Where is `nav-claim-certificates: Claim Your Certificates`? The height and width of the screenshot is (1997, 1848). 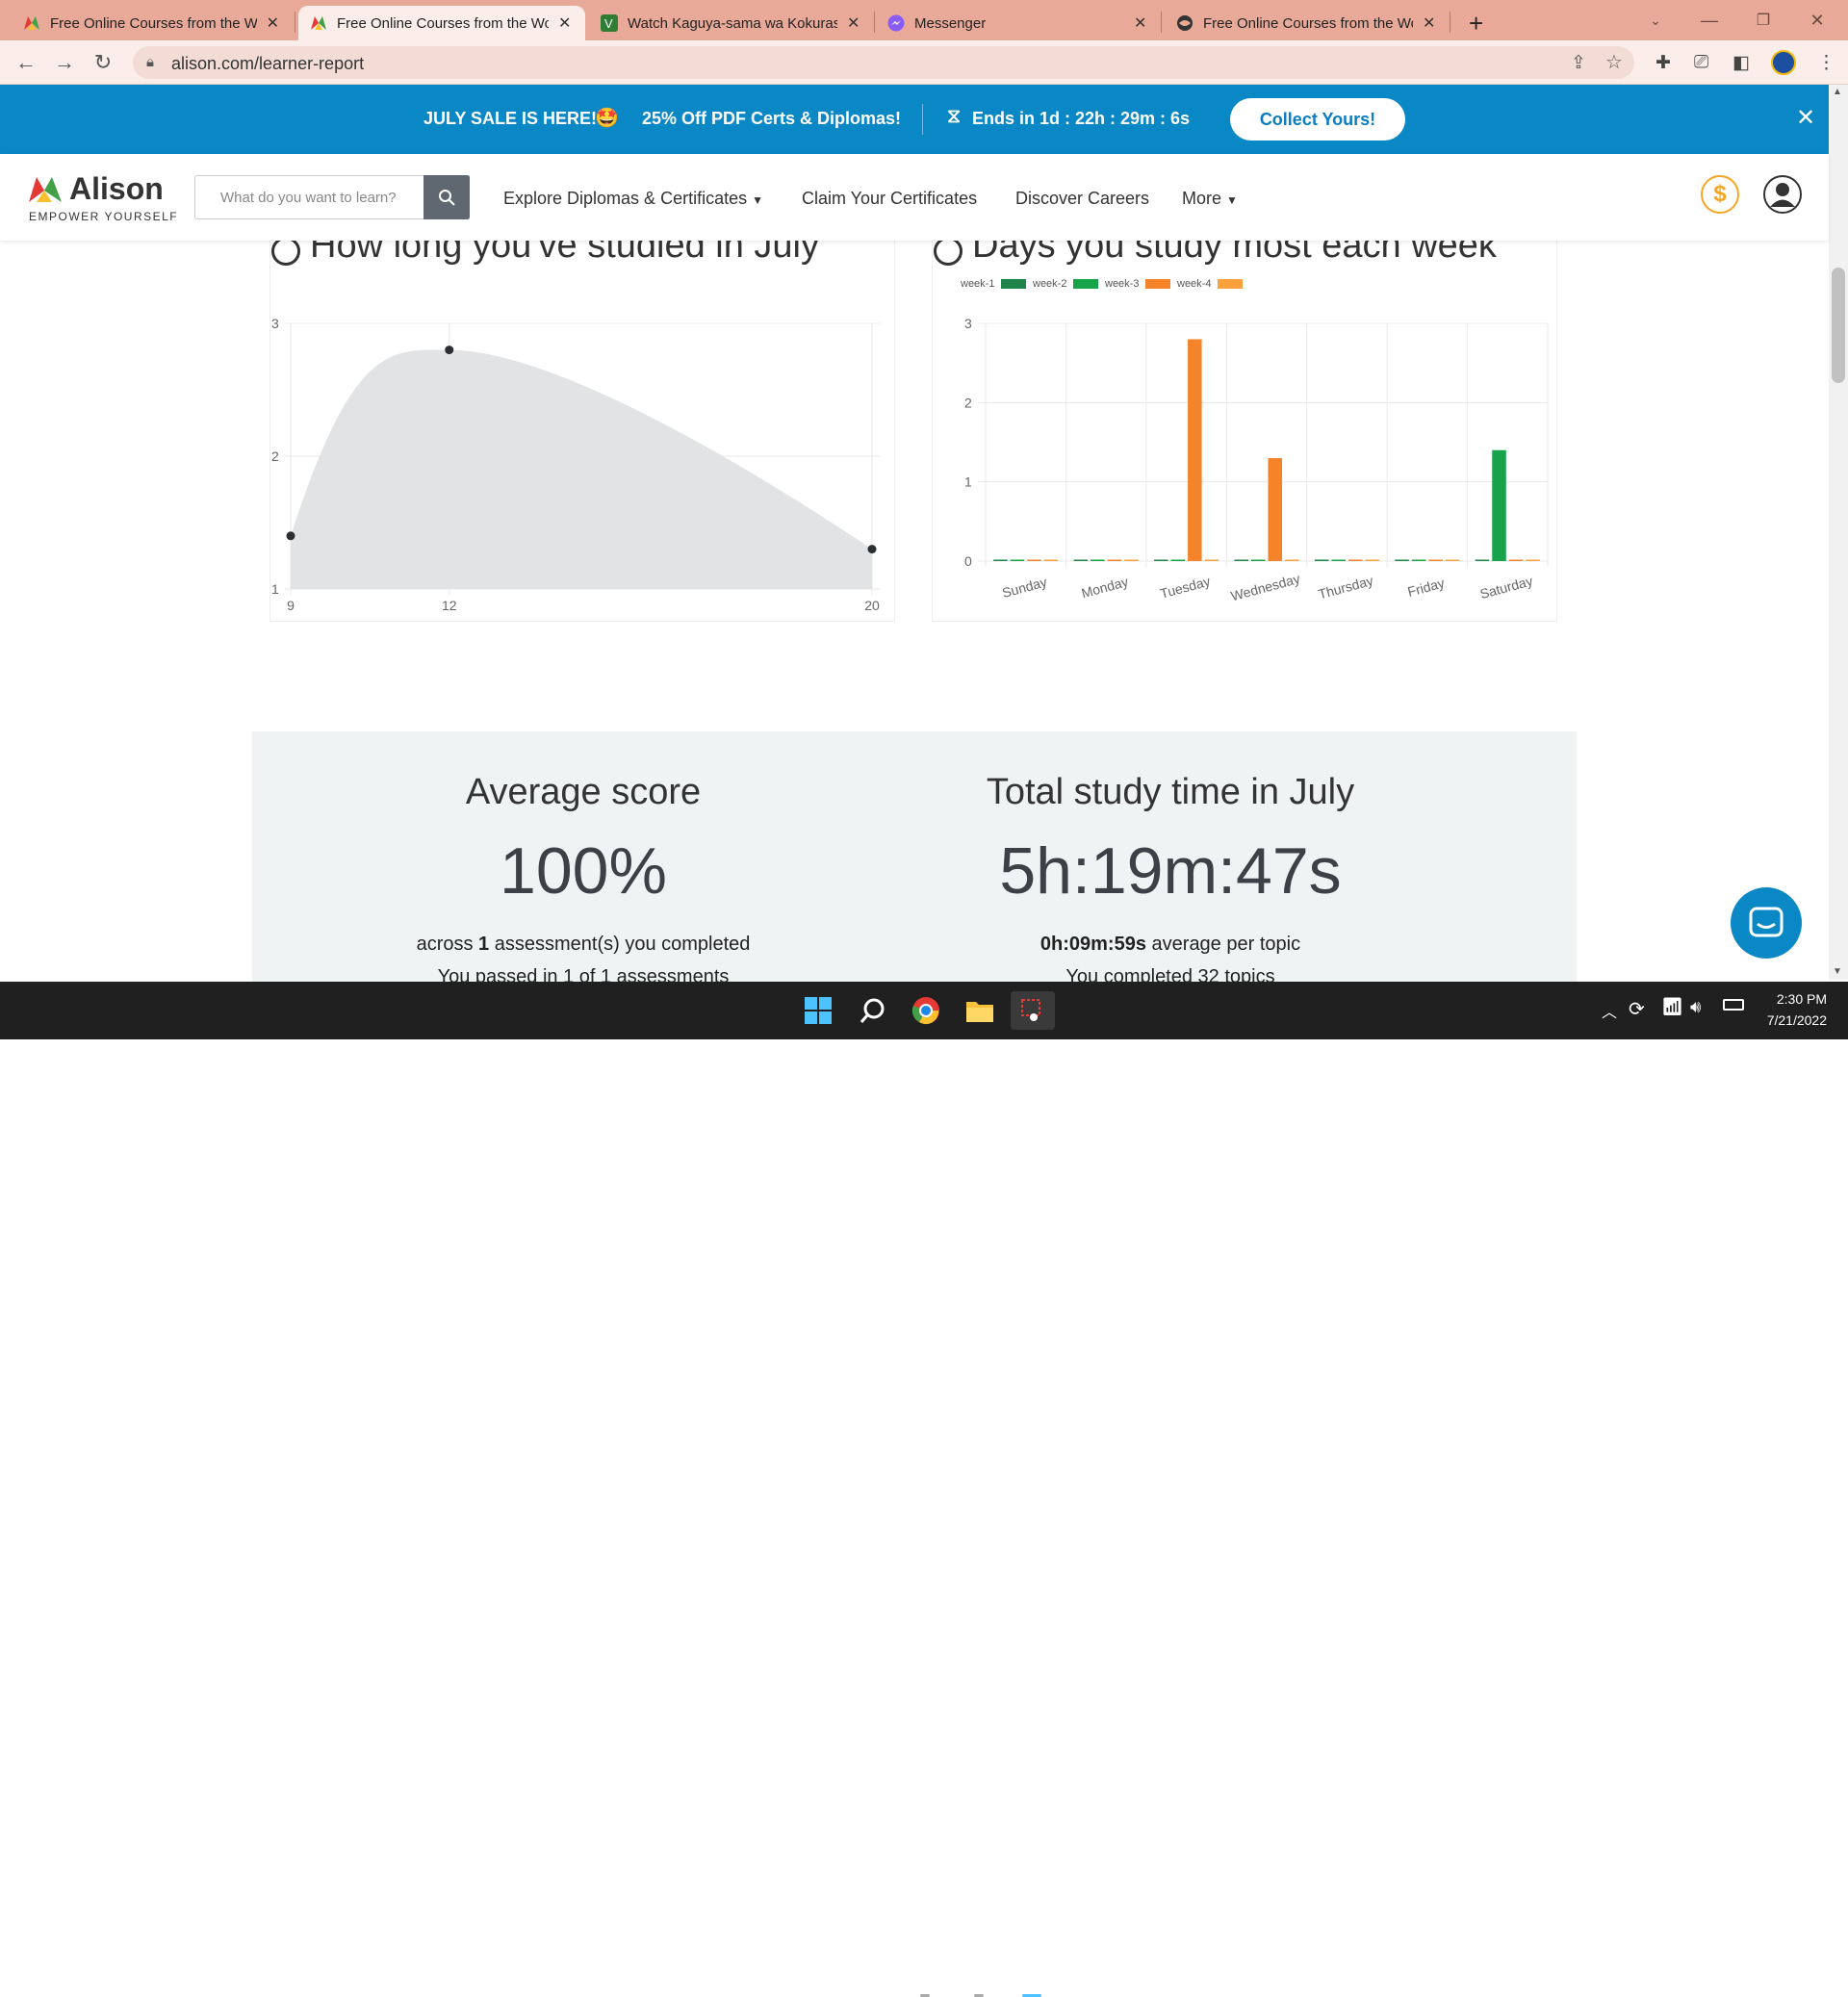
nav-claim-certificates: Claim Your Certificates is located at coordinates (889, 199).